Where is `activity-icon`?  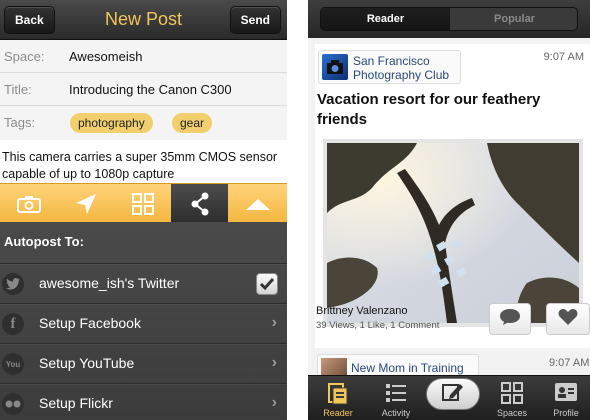
activity-icon is located at coordinates (396, 393).